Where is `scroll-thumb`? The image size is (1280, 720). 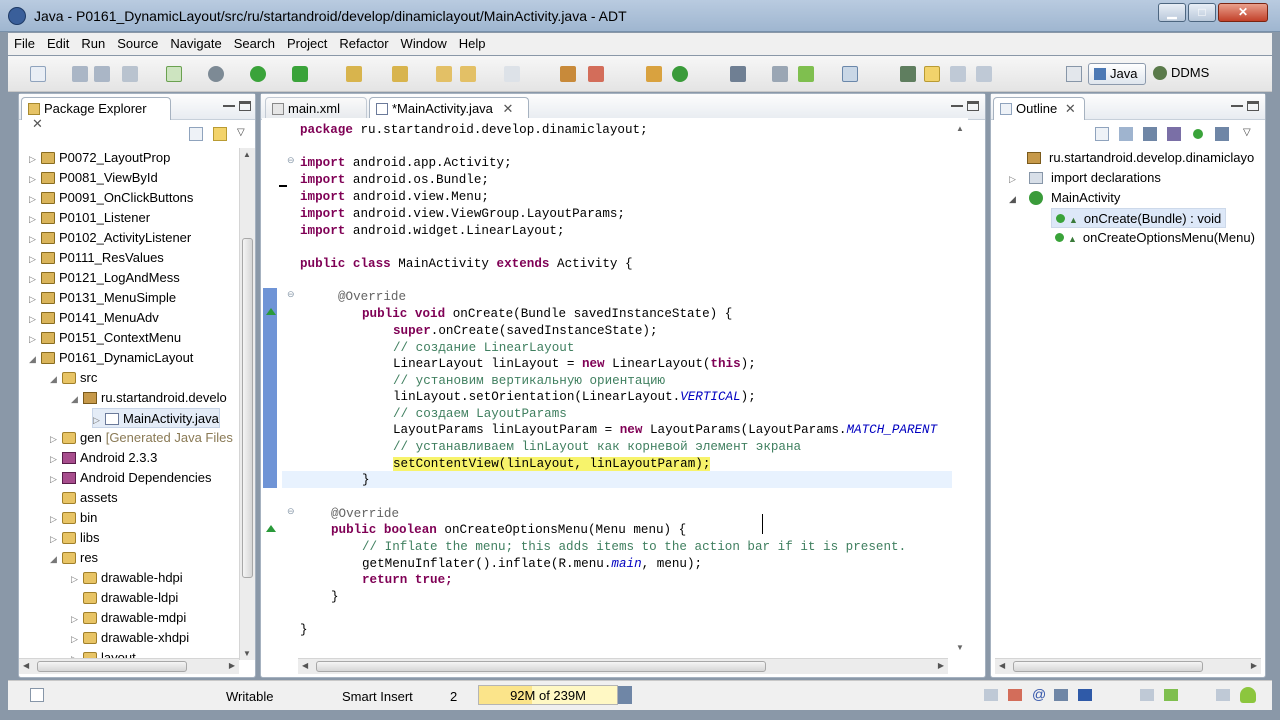
scroll-thumb is located at coordinates (247, 408).